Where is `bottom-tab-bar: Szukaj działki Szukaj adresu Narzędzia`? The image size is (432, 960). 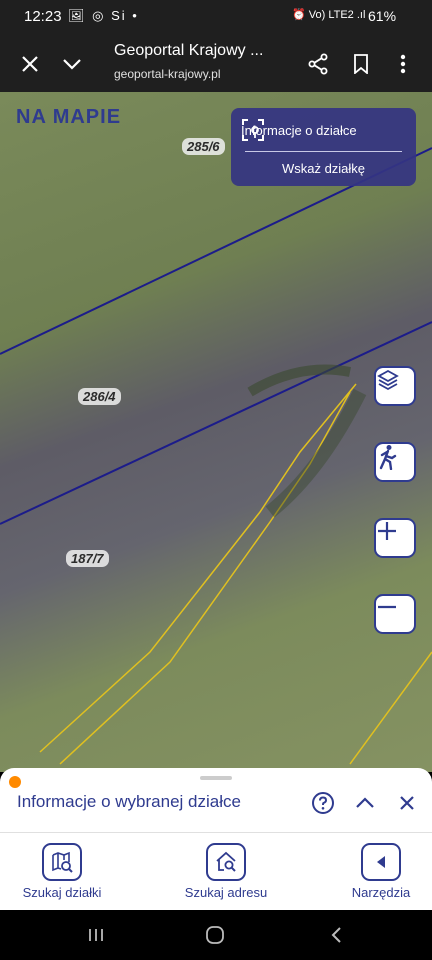 bottom-tab-bar: Szukaj działki Szukaj adresu Narzędzia is located at coordinates (216, 871).